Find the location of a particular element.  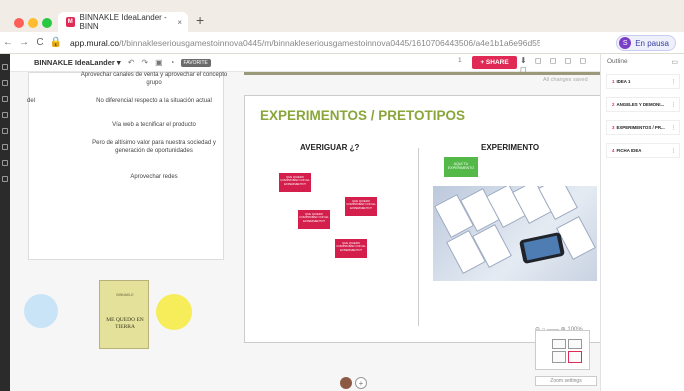

green-sticky-note: AQUÍ TU EXPERIMENTO is located at coordinates (461, 167).